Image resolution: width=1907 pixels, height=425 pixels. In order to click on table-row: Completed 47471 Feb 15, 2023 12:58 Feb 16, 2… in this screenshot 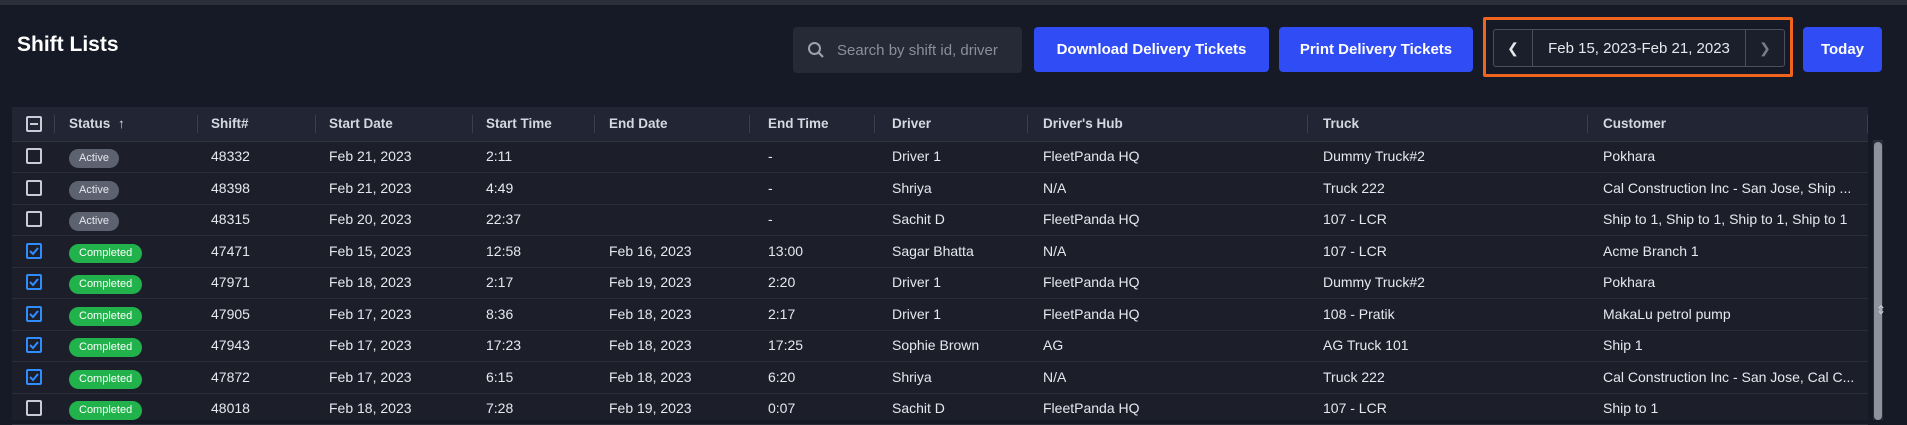, I will do `click(940, 252)`.